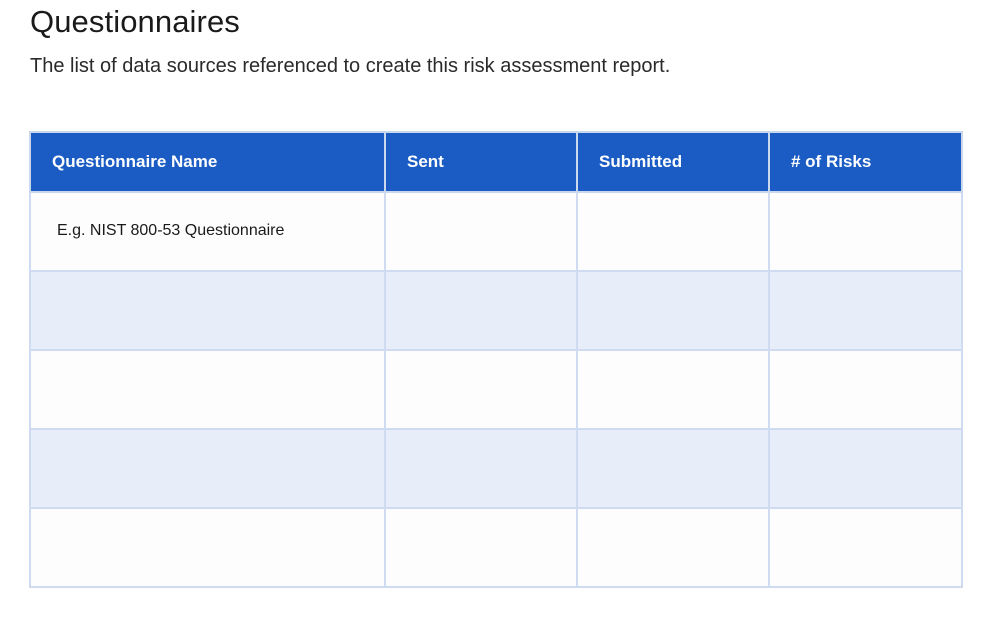 The width and height of the screenshot is (997, 618). What do you see at coordinates (673, 162) in the screenshot?
I see `column-header-submitted: Submitted` at bounding box center [673, 162].